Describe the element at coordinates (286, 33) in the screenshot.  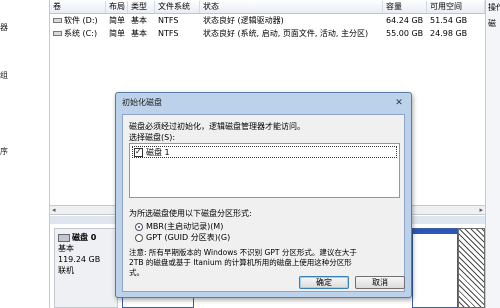
I see `cell-status: 状态良好 (系统, 启动, 页面文件, 活动, 主分区)` at that location.